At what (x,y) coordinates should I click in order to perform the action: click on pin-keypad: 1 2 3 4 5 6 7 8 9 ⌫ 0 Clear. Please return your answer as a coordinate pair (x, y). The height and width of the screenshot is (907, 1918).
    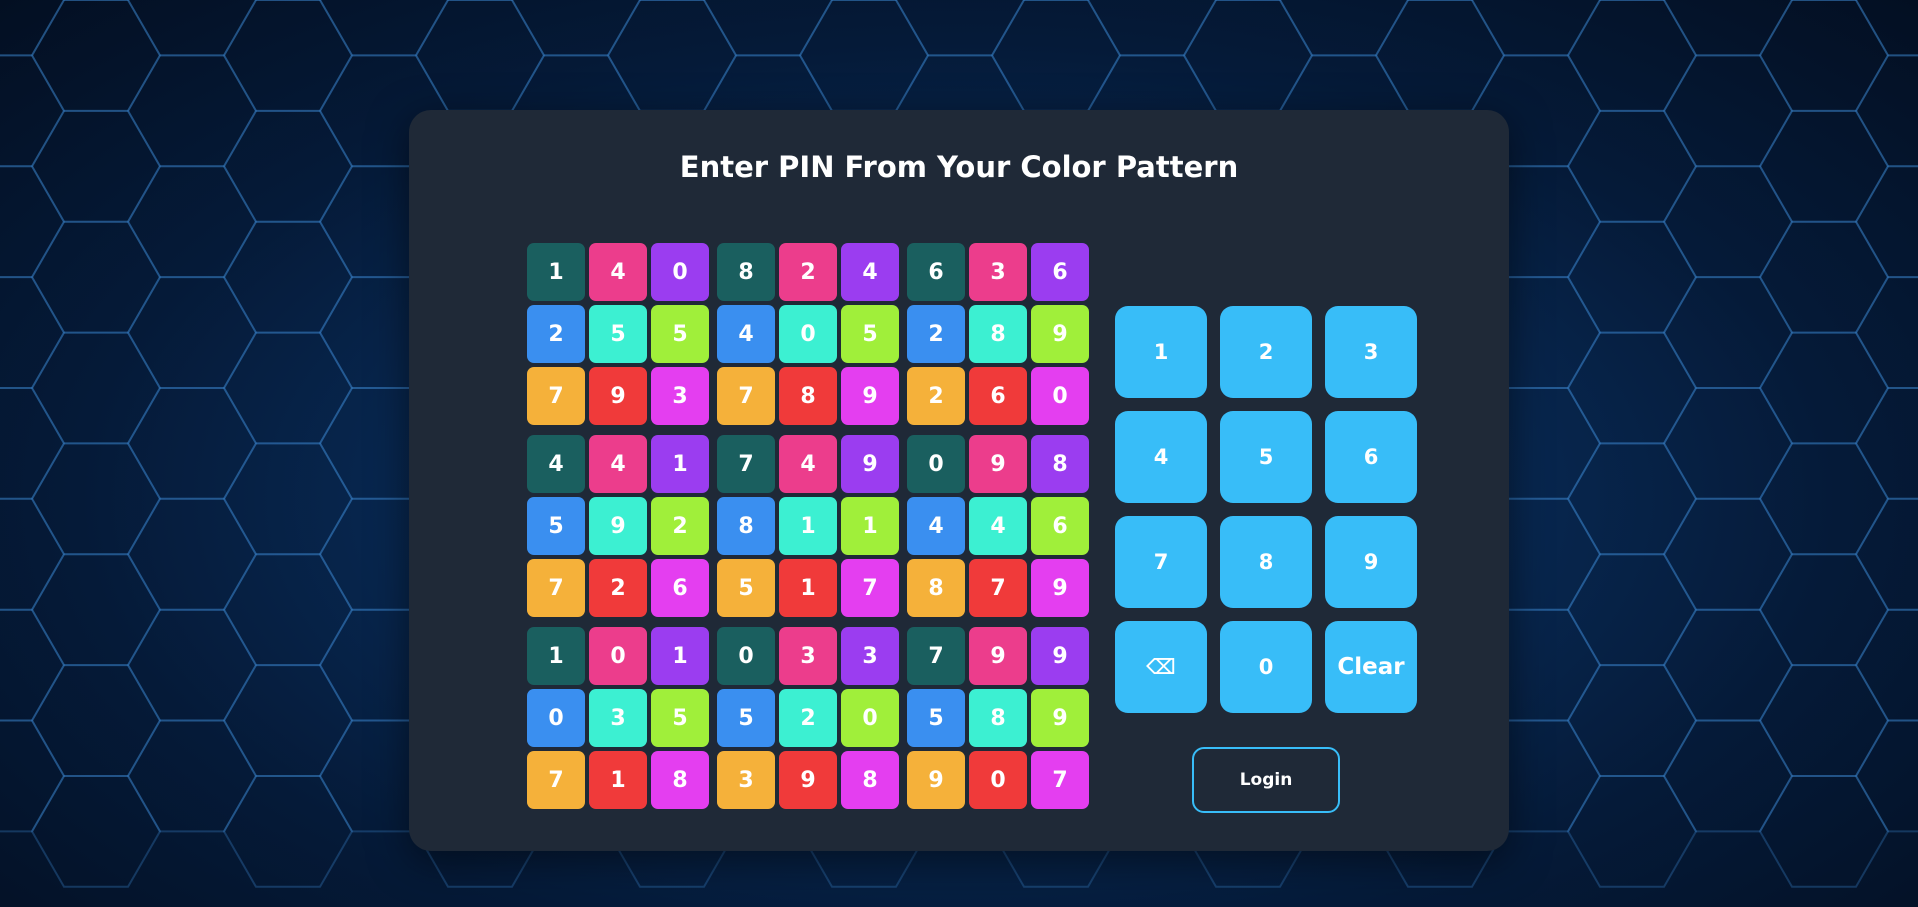
    Looking at the image, I should click on (1266, 509).